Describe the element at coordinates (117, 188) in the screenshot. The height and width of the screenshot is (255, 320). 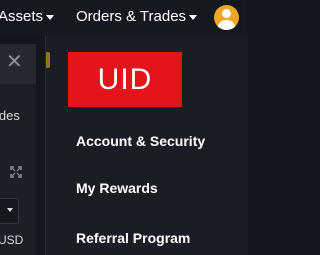
I see `menu-item-my-rewards: My Rewards` at that location.